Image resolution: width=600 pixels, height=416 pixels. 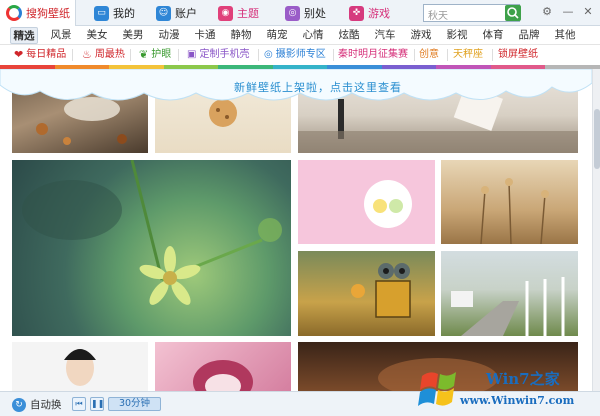 What do you see at coordinates (24, 35) in the screenshot?
I see `category-featured: 精选` at bounding box center [24, 35].